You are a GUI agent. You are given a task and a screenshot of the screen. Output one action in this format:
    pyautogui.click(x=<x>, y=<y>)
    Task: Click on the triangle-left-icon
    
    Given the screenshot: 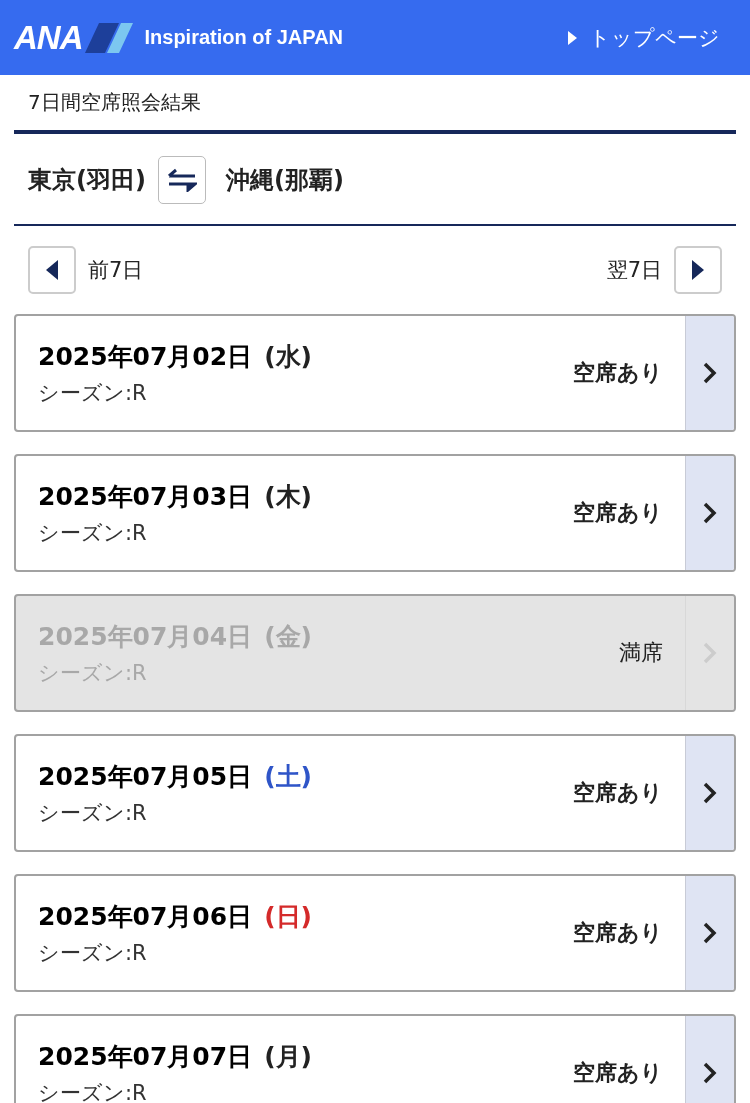 What is the action you would take?
    pyautogui.click(x=52, y=270)
    